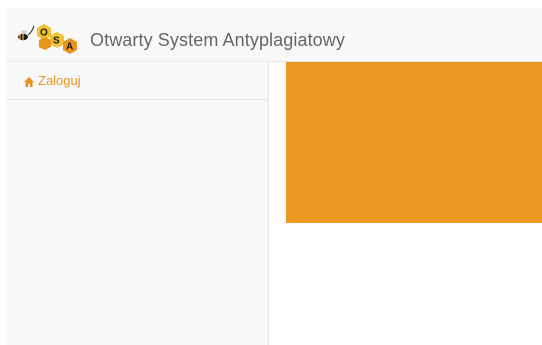 The height and width of the screenshot is (345, 542). Describe the element at coordinates (29, 81) in the screenshot. I see `home-icon` at that location.